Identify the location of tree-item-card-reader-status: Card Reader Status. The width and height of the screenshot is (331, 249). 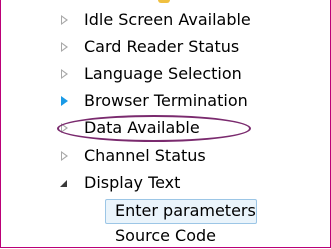
(165, 47).